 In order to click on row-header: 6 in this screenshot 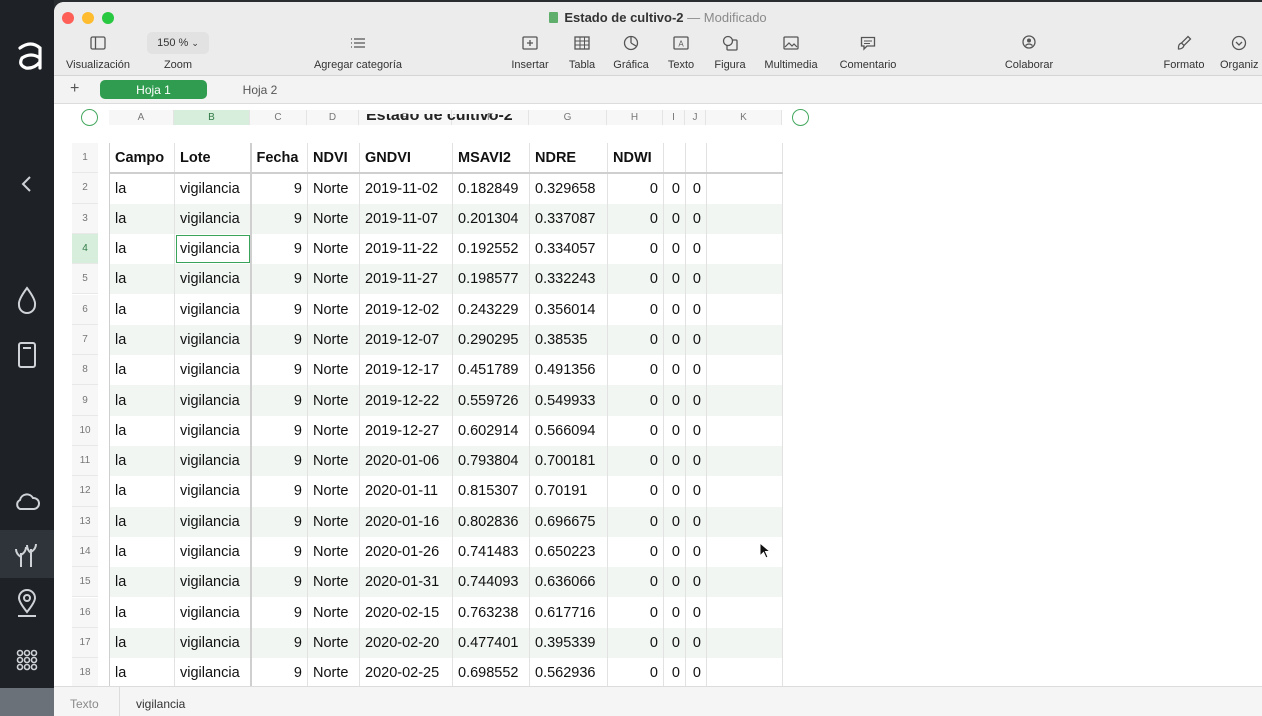, I will do `click(85, 309)`.